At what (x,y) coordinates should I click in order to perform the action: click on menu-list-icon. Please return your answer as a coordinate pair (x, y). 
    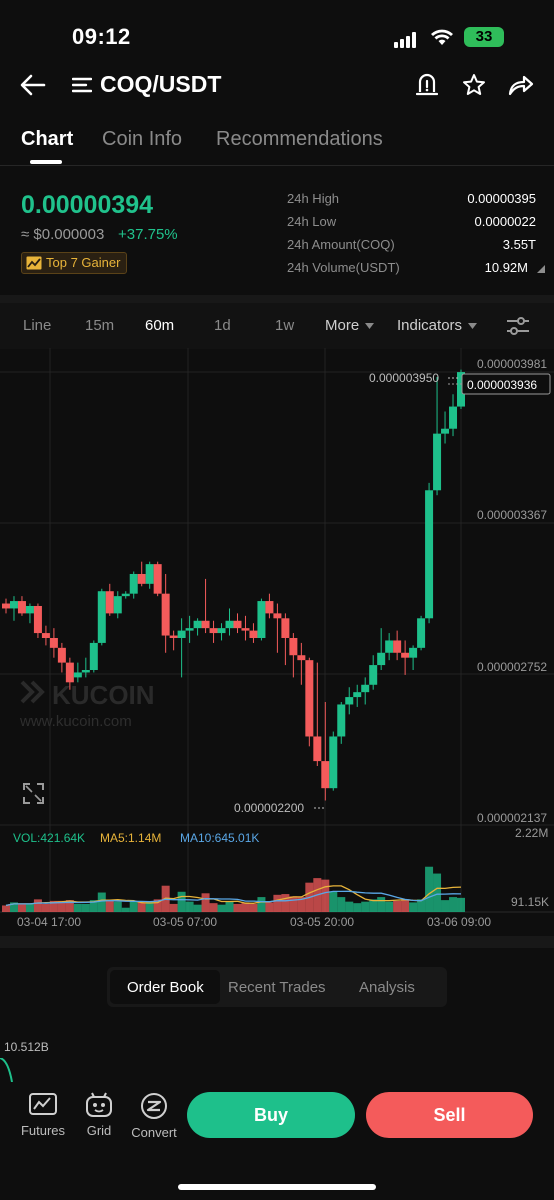
    Looking at the image, I should click on (82, 85).